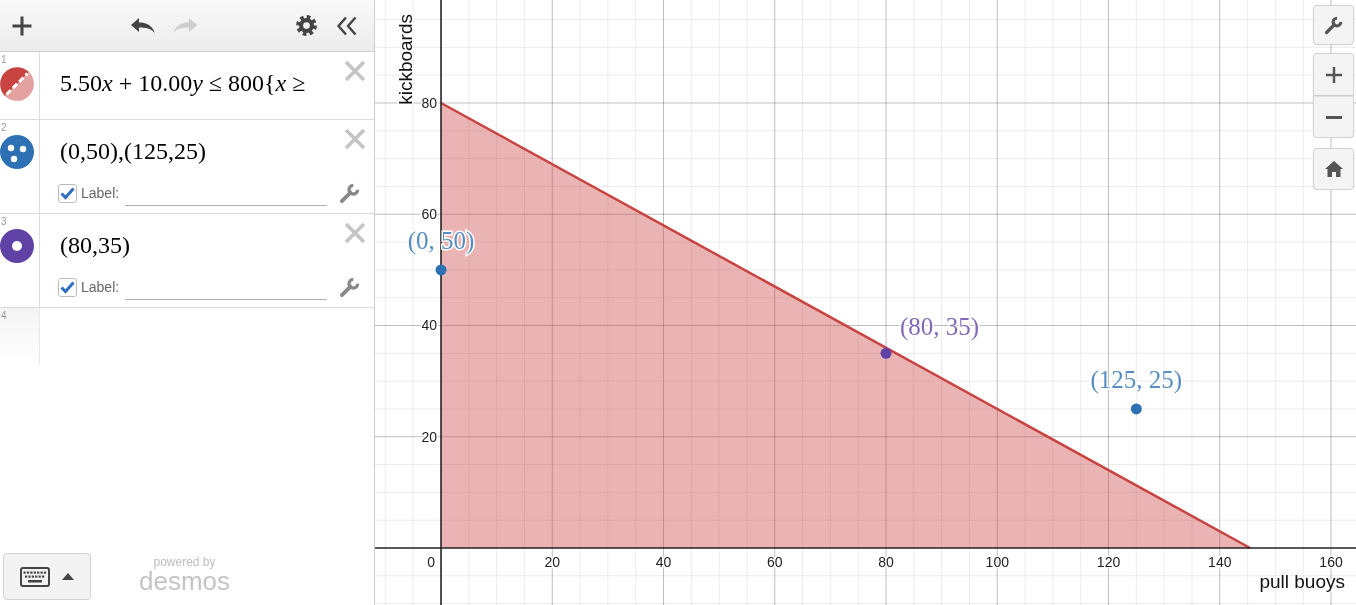 The image size is (1356, 605). I want to click on desmos-logo: desmos, so click(185, 581).